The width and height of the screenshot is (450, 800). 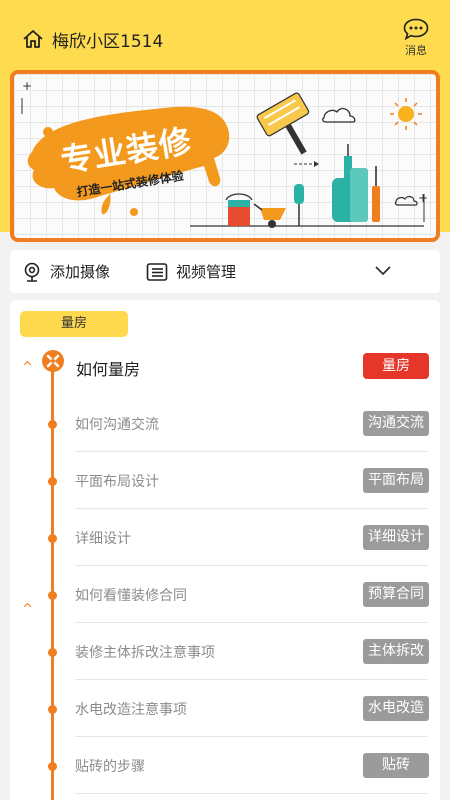 I want to click on chat-bubble-icon, so click(x=416, y=29).